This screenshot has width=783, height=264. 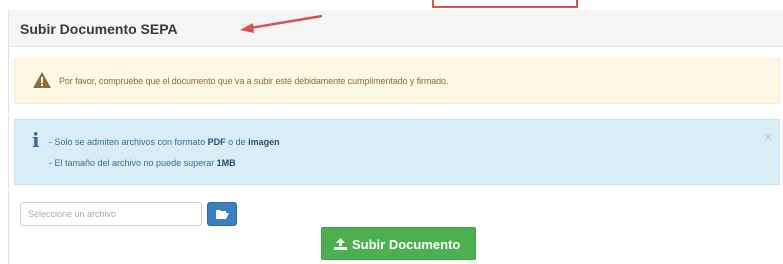 What do you see at coordinates (281, 23) in the screenshot?
I see `annotation-arrow` at bounding box center [281, 23].